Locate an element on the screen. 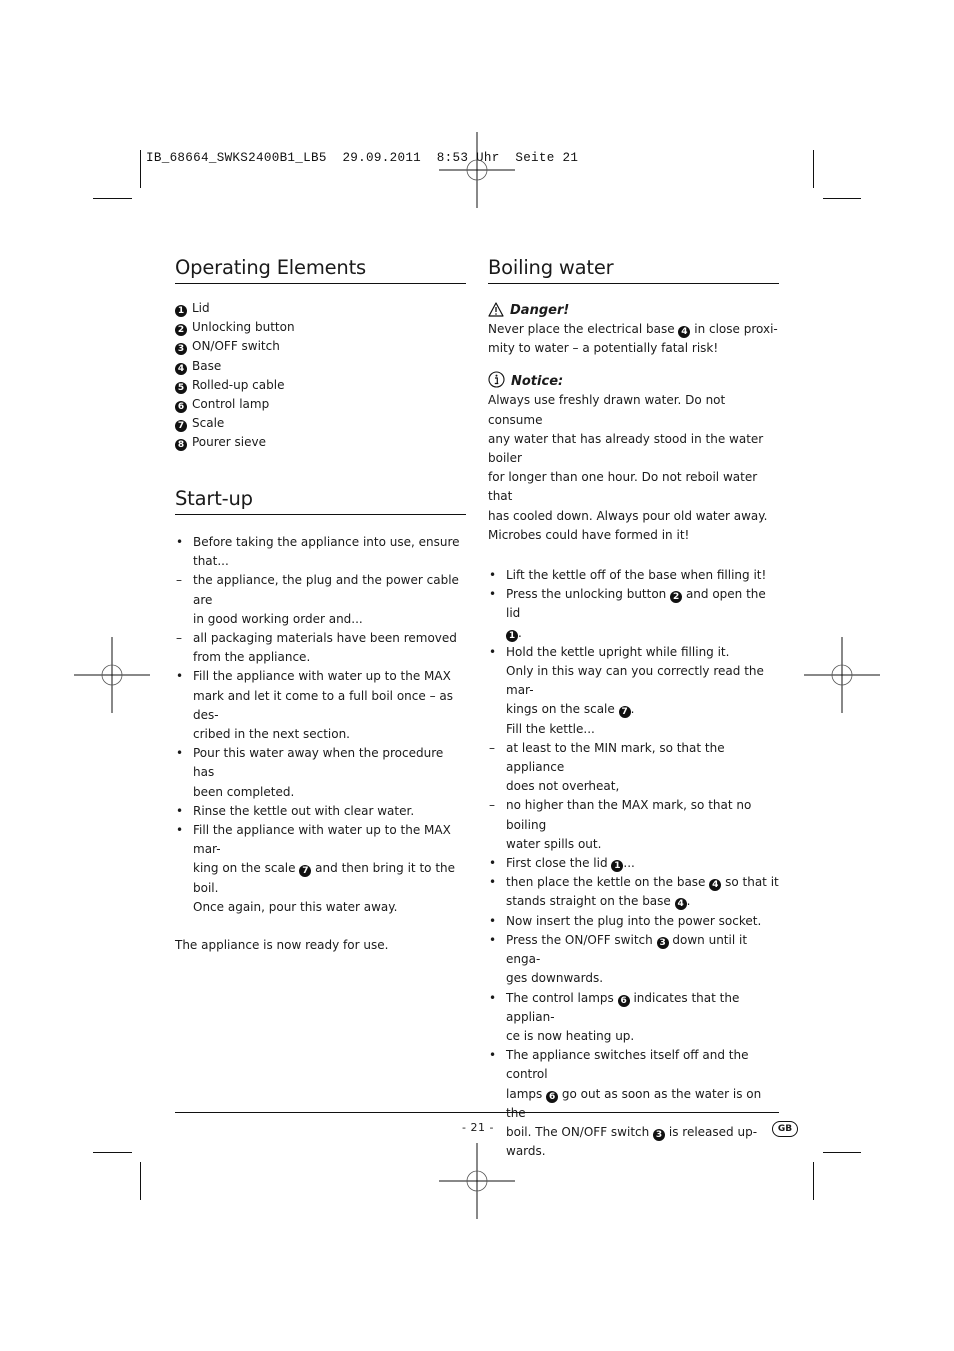  ref-number: 2 is located at coordinates (676, 597).